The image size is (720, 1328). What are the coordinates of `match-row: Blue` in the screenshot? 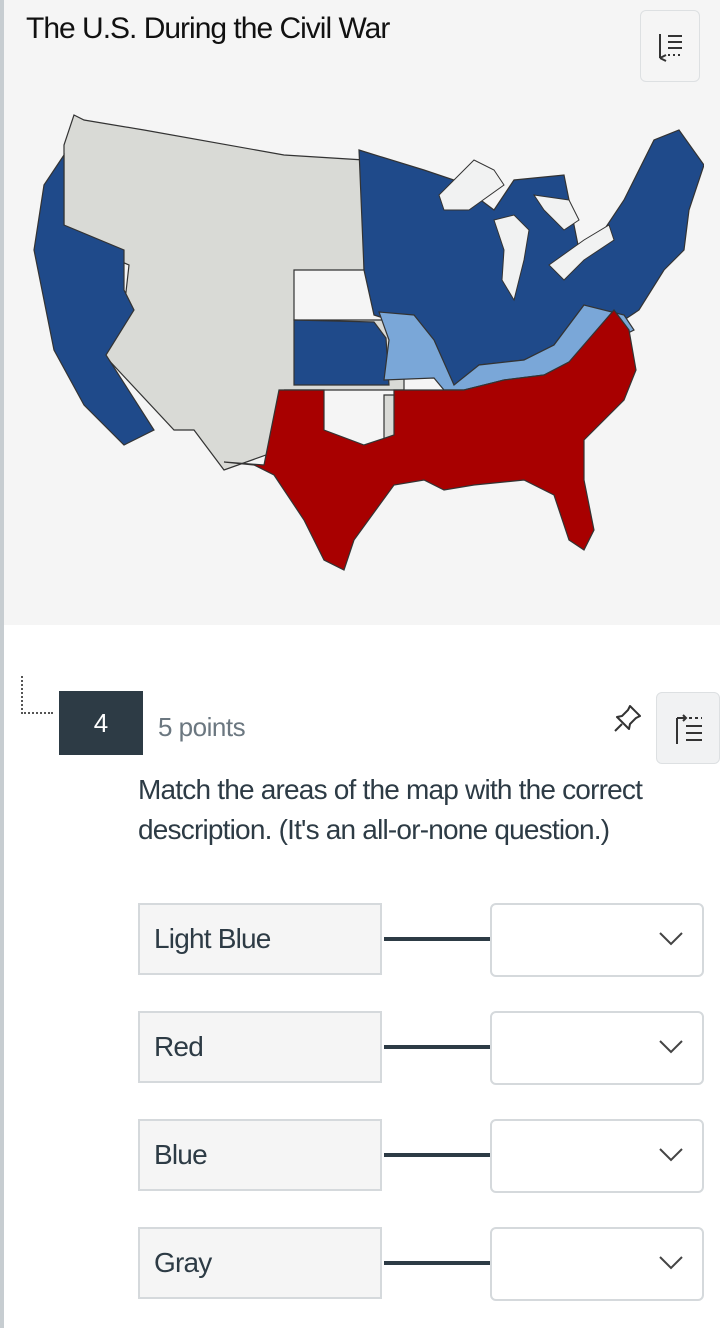 It's located at (422, 1157).